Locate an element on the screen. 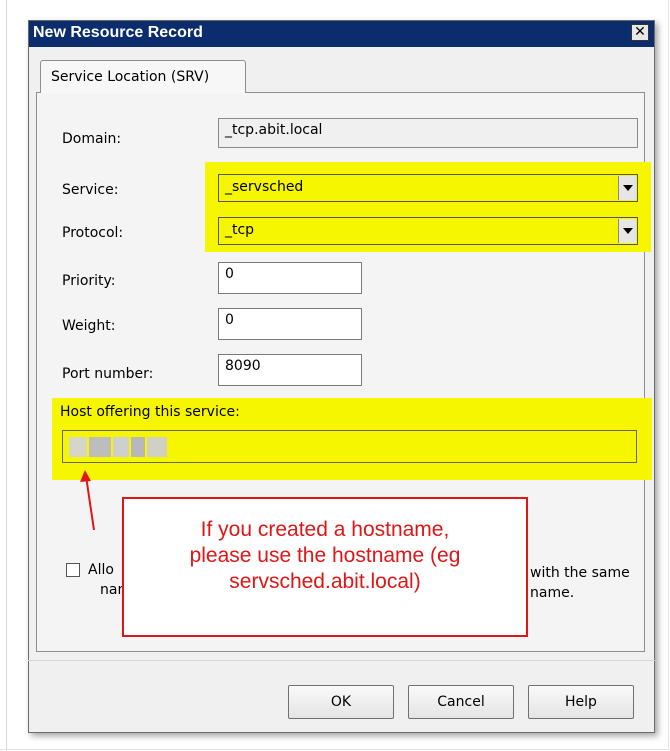 This screenshot has height=751, width=670. service-dropdown-button is located at coordinates (627, 188).